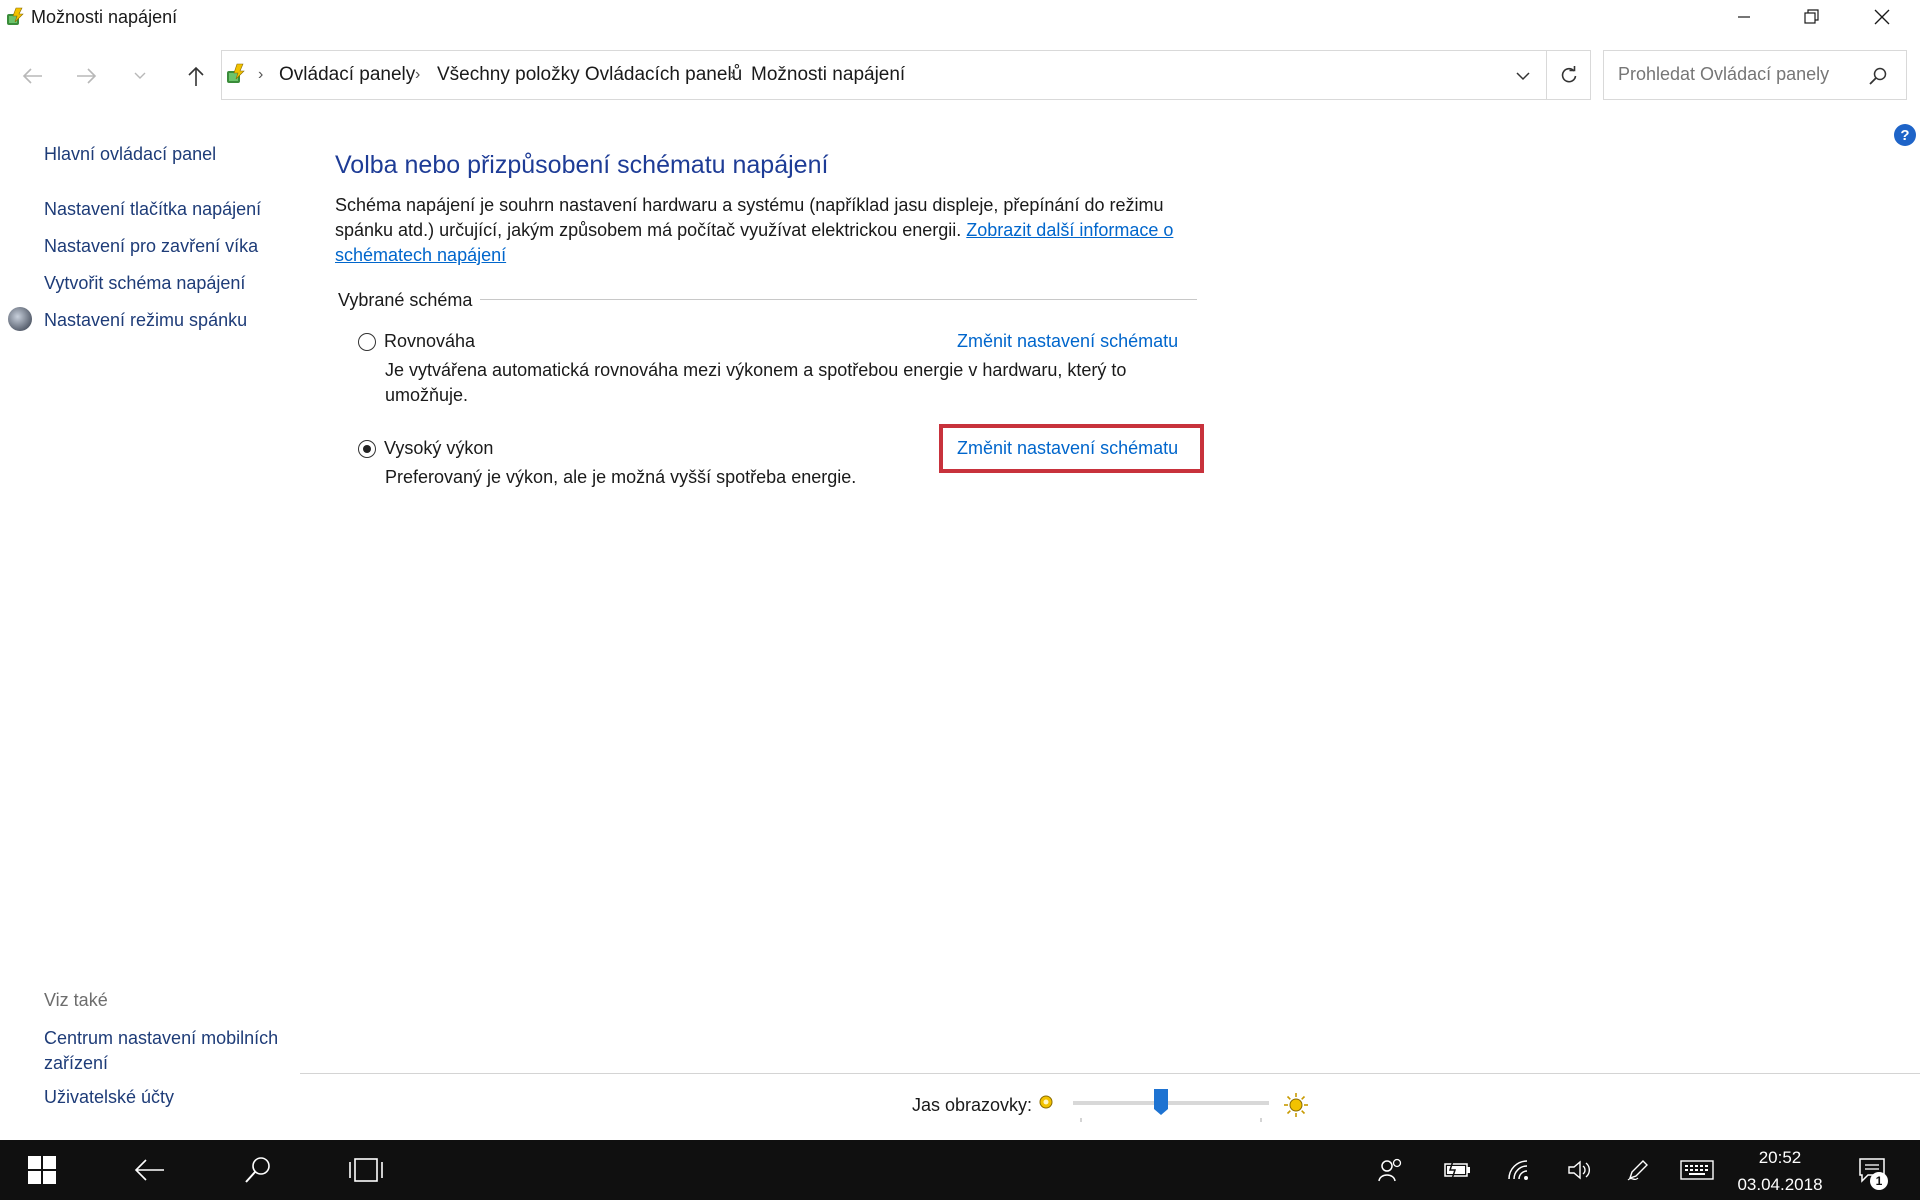 This screenshot has width=1920, height=1200. What do you see at coordinates (1296, 1105) in the screenshot?
I see `brightness-high-icon` at bounding box center [1296, 1105].